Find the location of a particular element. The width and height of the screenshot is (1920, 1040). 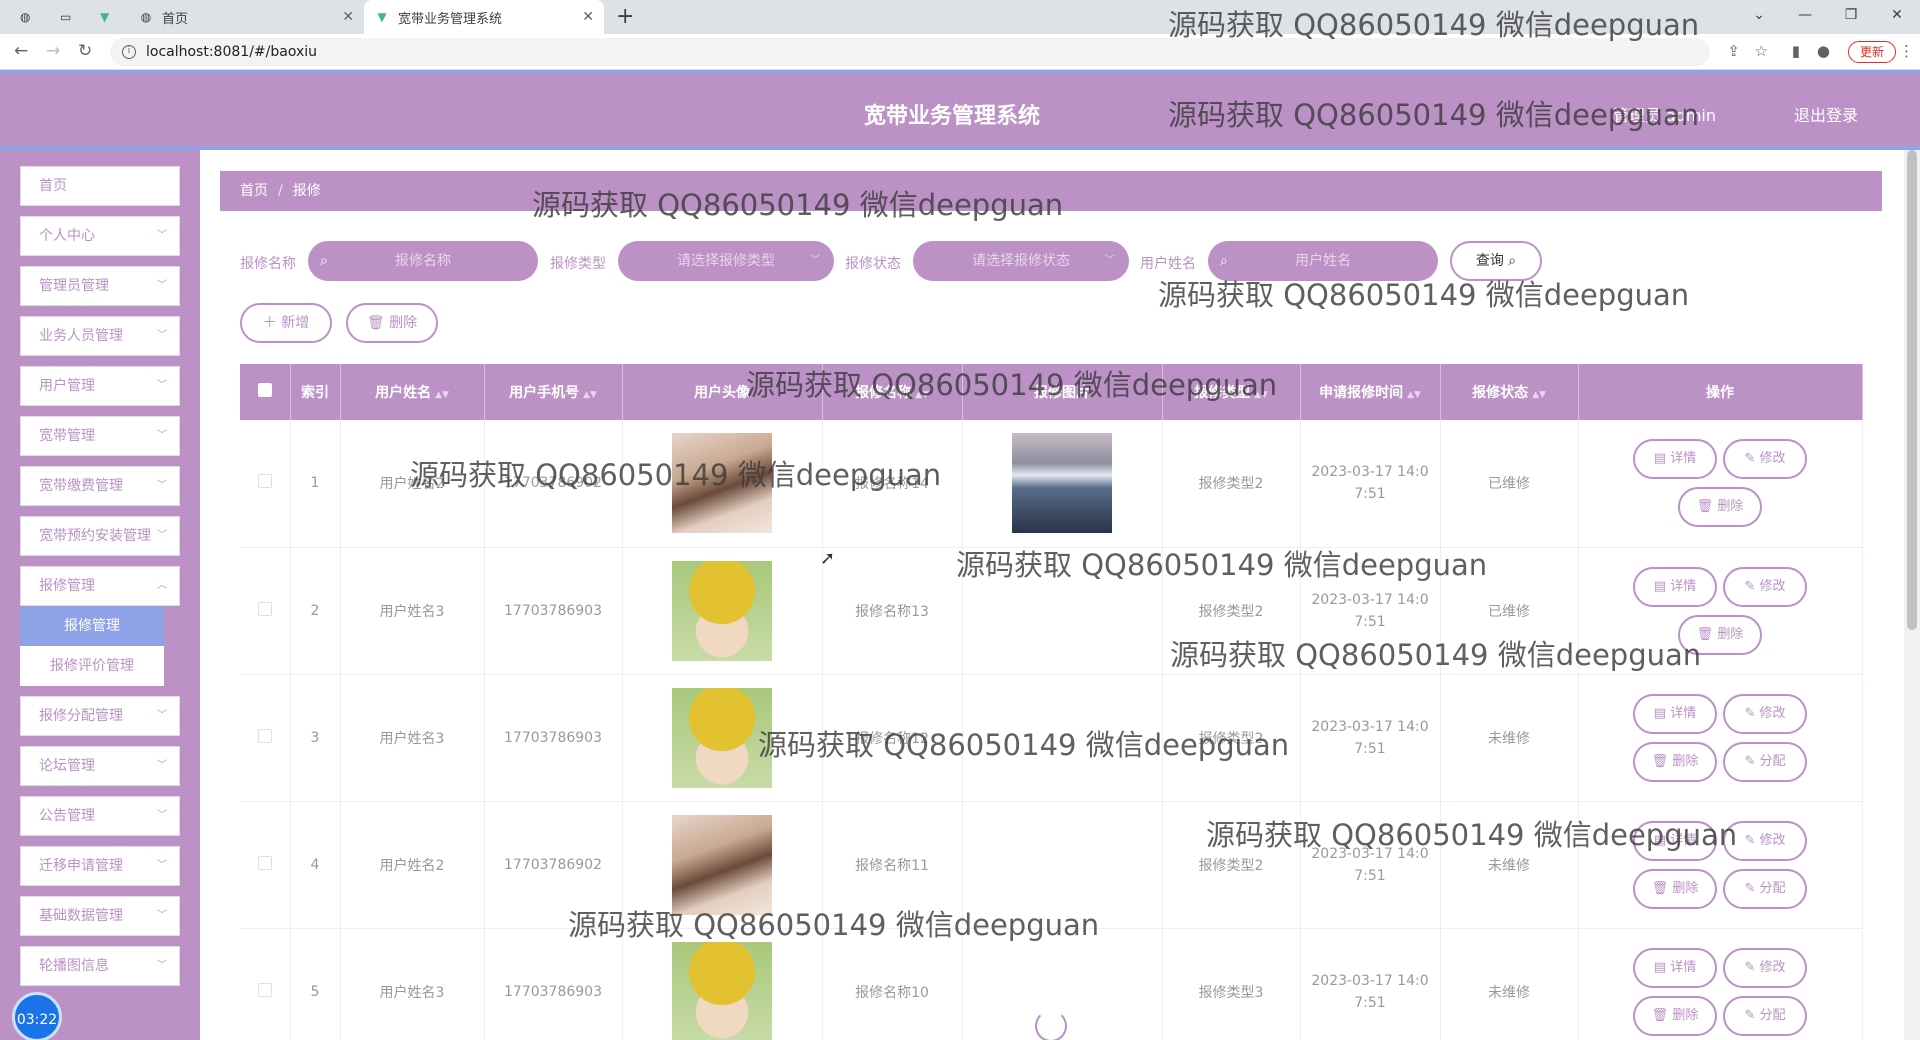

window-controls: ⌄ — ❐ ✕ is located at coordinates (1828, 17).